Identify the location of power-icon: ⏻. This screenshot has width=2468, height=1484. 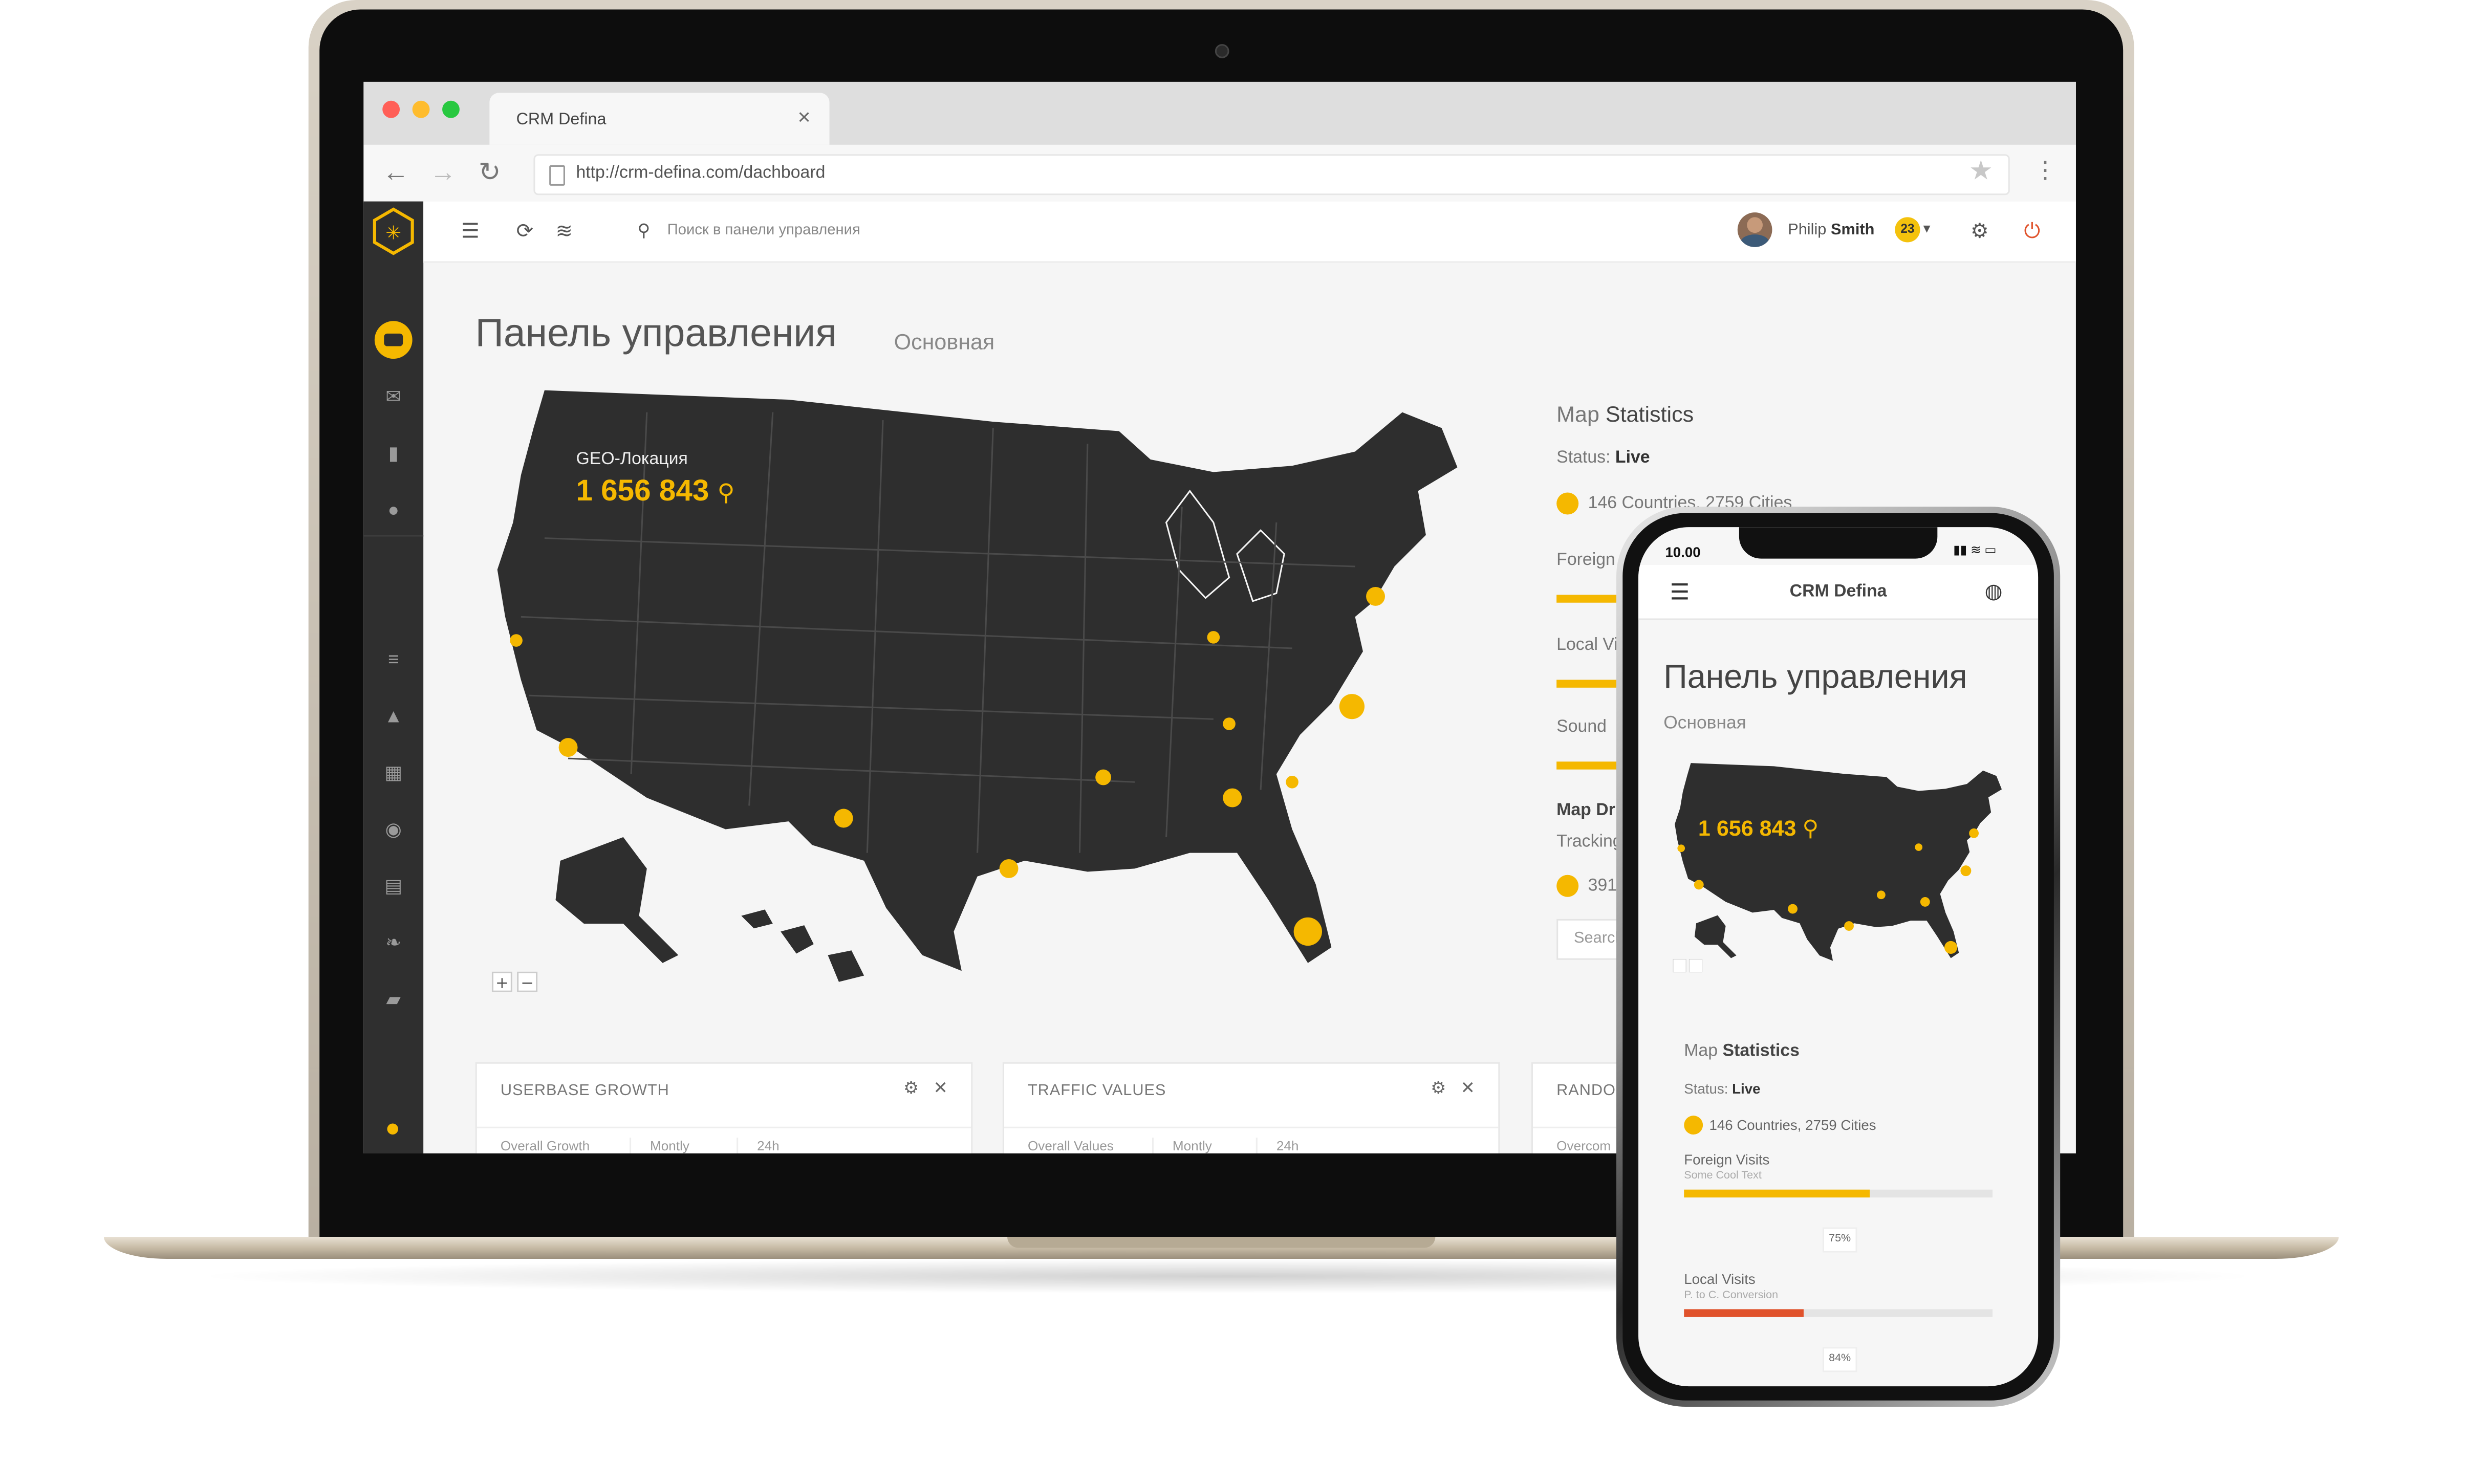
(2032, 231).